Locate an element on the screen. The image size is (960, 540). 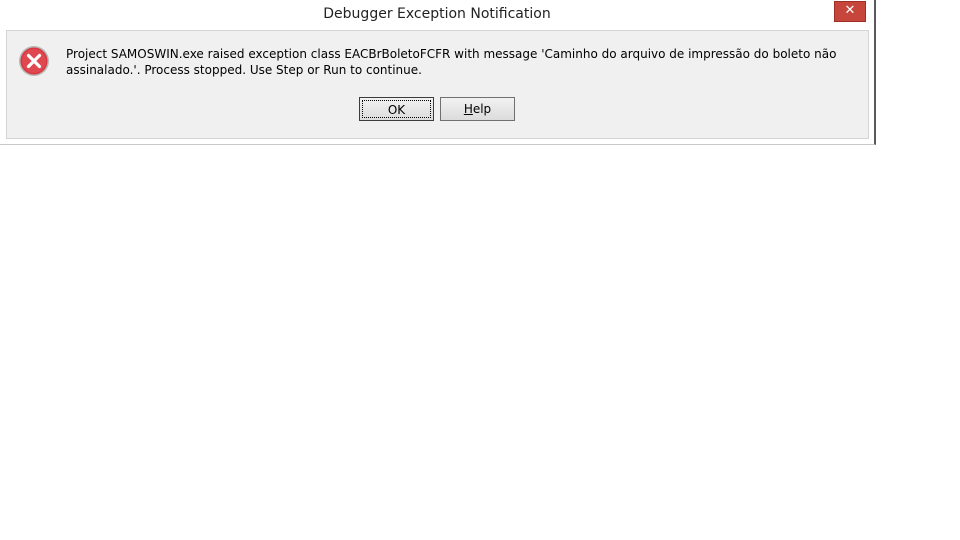
ok-button-label: OK is located at coordinates (396, 109).